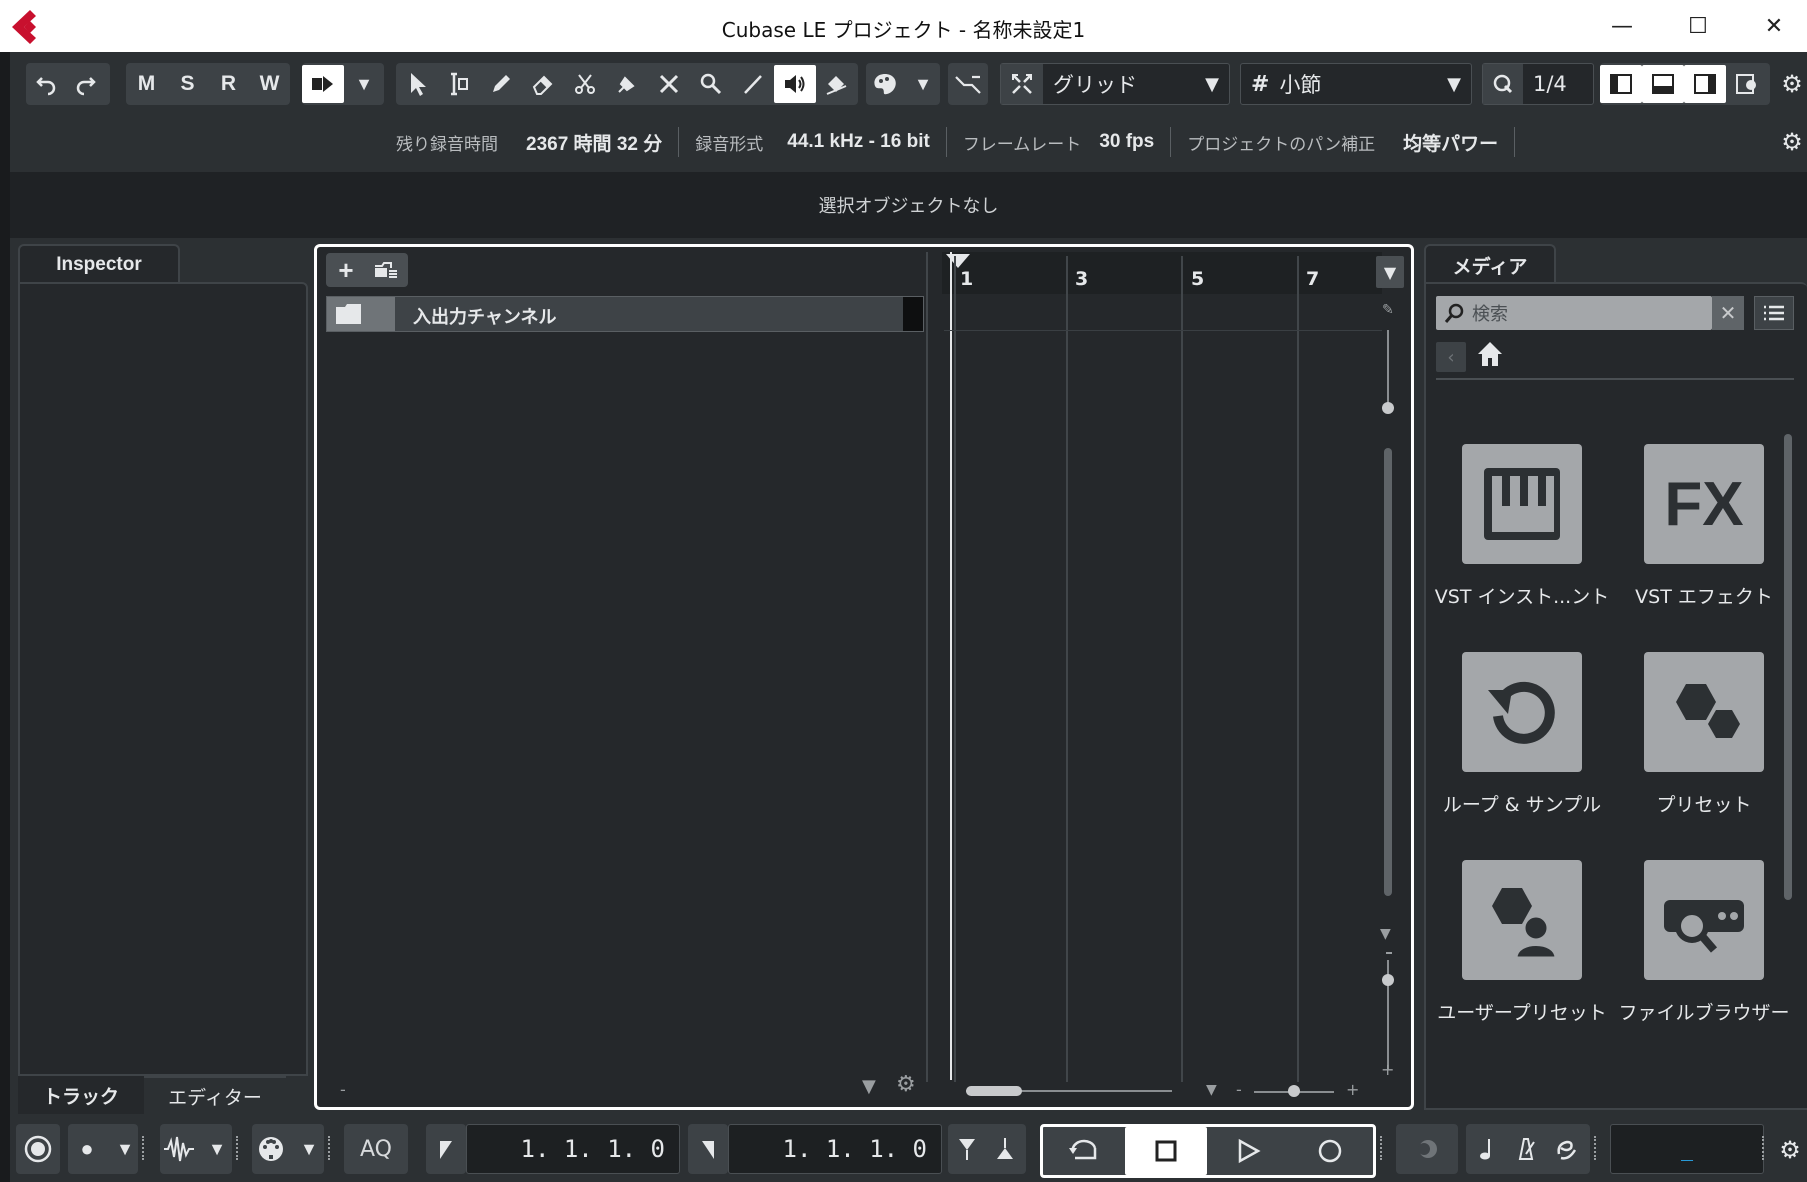  Describe the element at coordinates (1239, 1089) in the screenshot. I see `zoom-out-icon: -` at that location.